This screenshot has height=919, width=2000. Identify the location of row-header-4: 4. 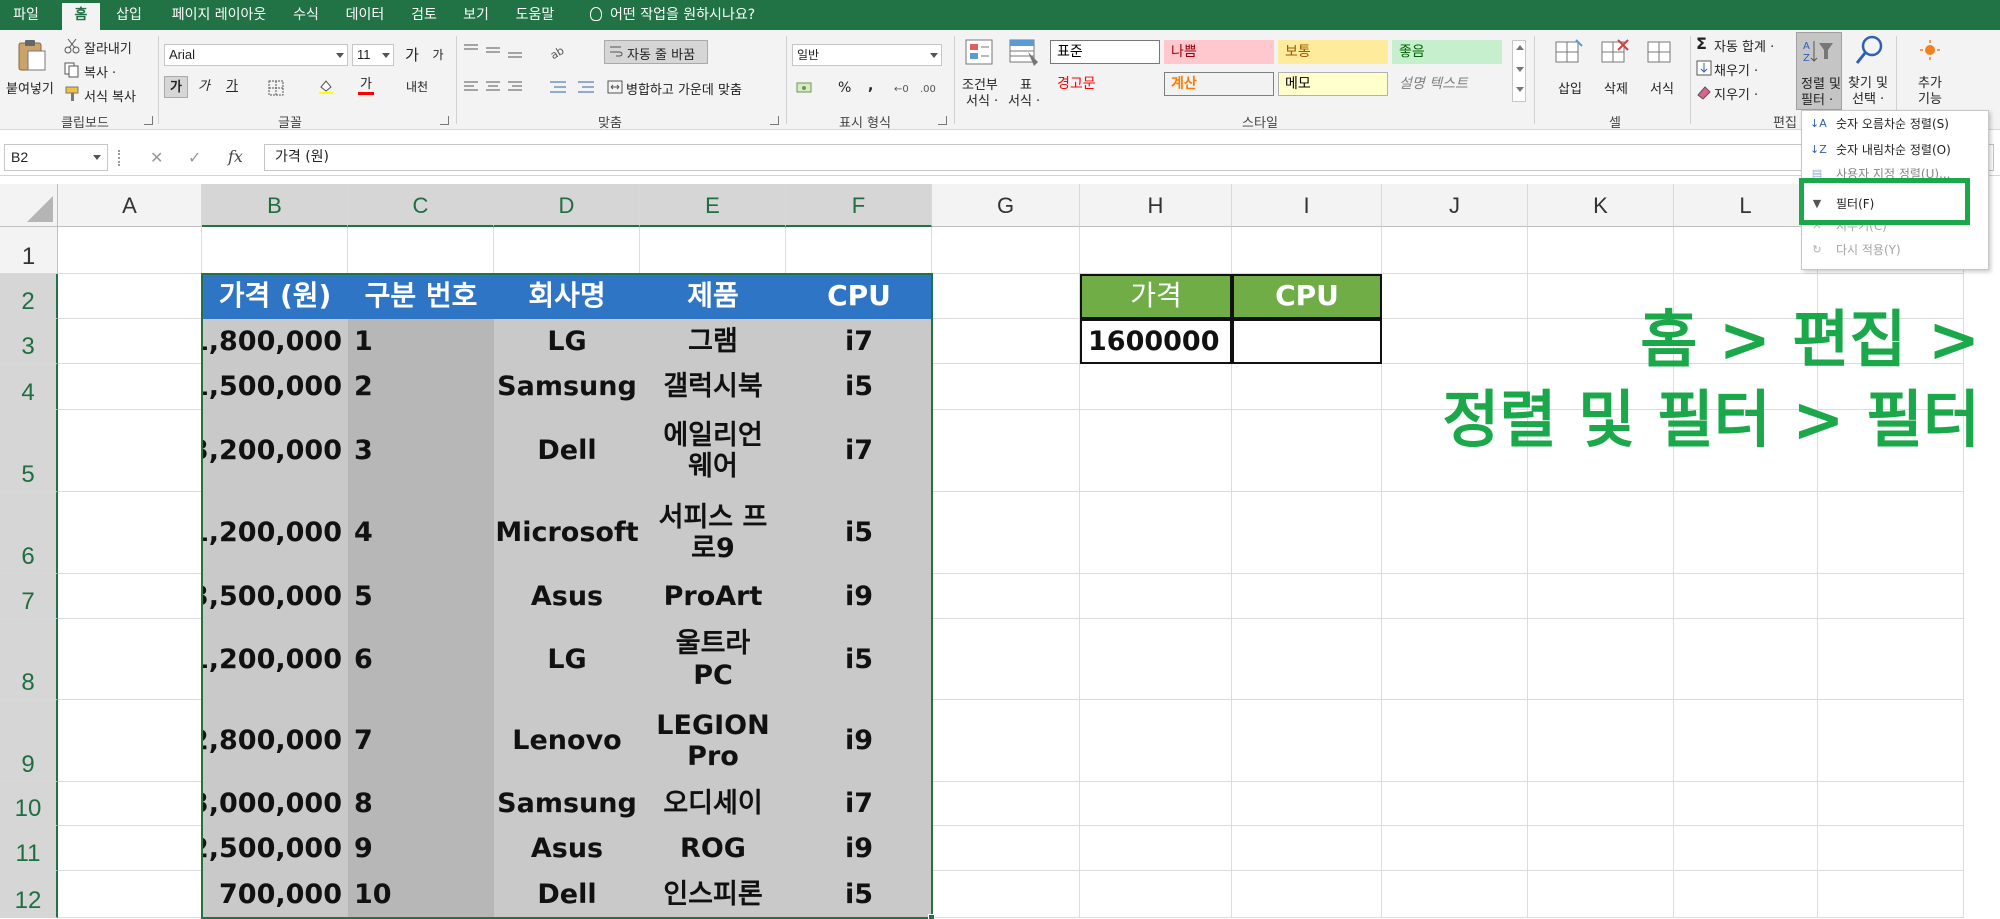
(29, 387).